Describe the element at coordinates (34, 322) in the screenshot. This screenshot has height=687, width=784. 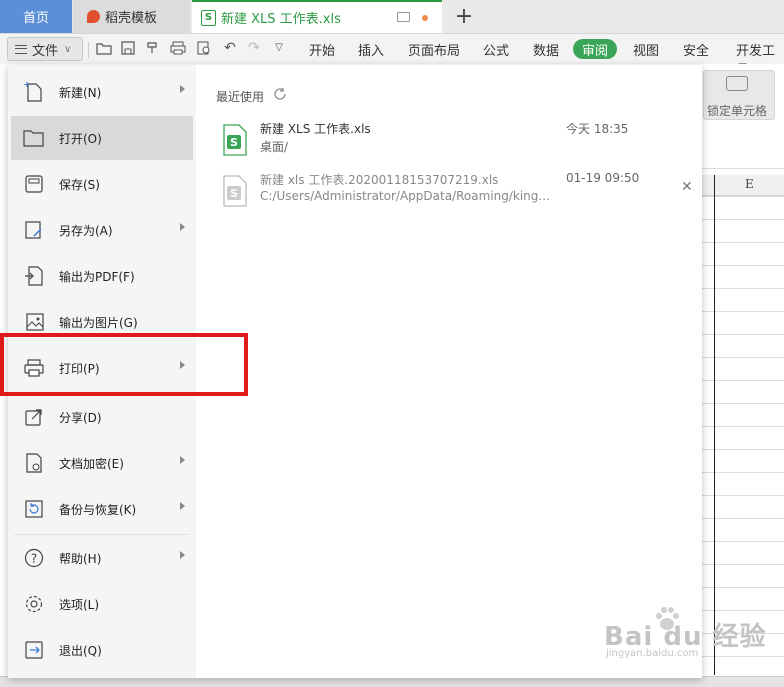
I see `image-export-icon` at that location.